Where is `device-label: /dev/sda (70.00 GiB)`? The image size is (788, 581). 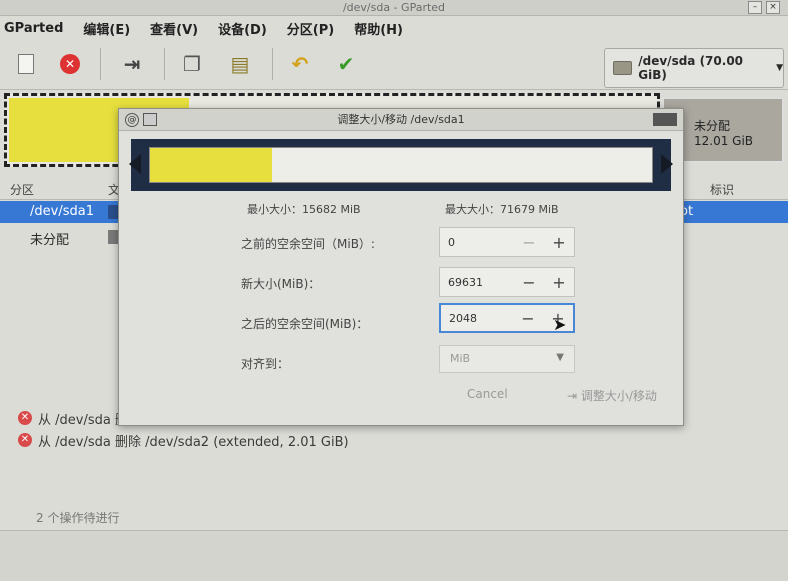
device-label: /dev/sda (70.00 GiB) is located at coordinates (691, 68).